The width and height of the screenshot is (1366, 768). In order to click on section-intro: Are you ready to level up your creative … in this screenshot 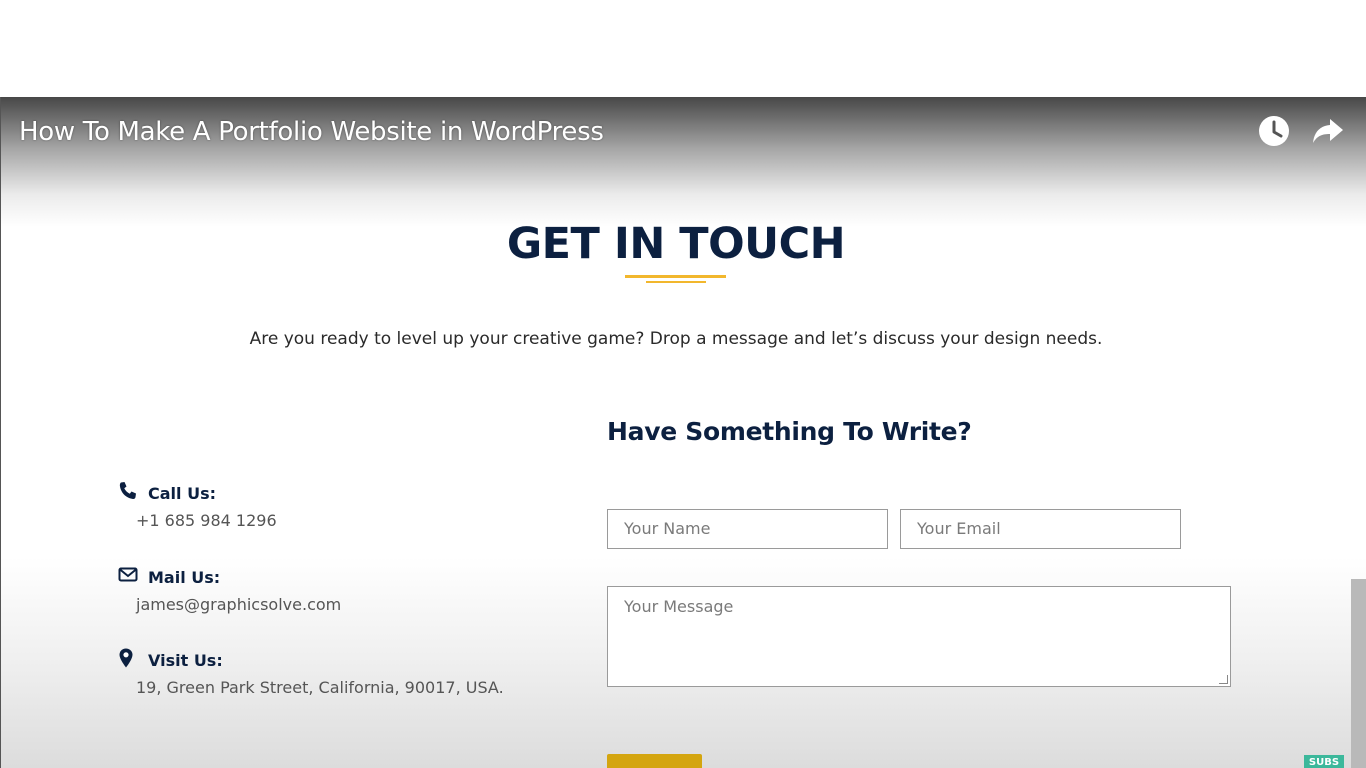, I will do `click(676, 339)`.